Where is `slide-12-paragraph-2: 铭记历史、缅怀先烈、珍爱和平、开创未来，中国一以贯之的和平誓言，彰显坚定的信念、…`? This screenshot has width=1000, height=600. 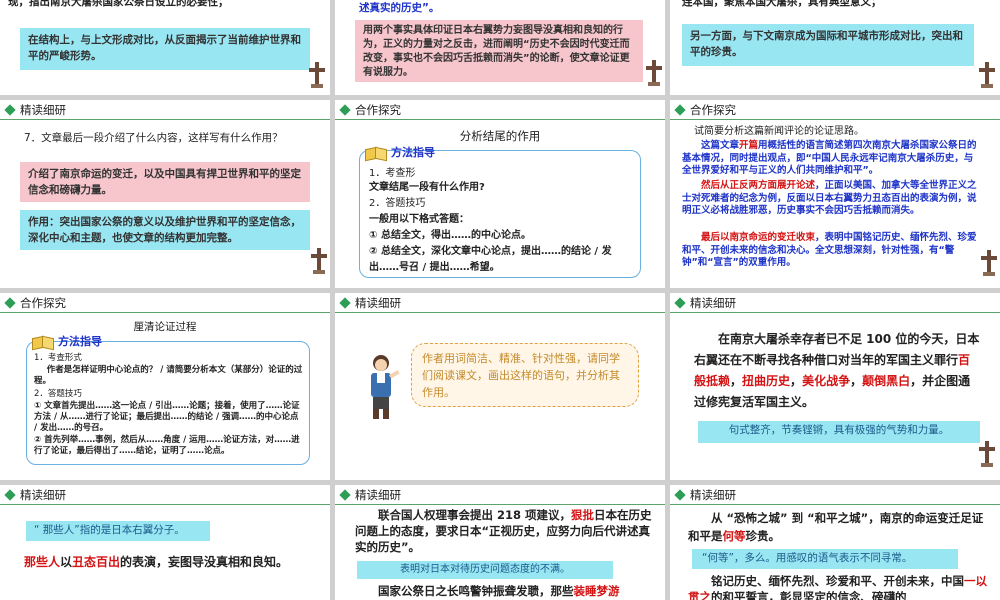 slide-12-paragraph-2: 铭记历史、缅怀先烈、珍爱和平、开创未来，中国一以贯之的和平誓言，彰显坚定的信念、… is located at coordinates (838, 586).